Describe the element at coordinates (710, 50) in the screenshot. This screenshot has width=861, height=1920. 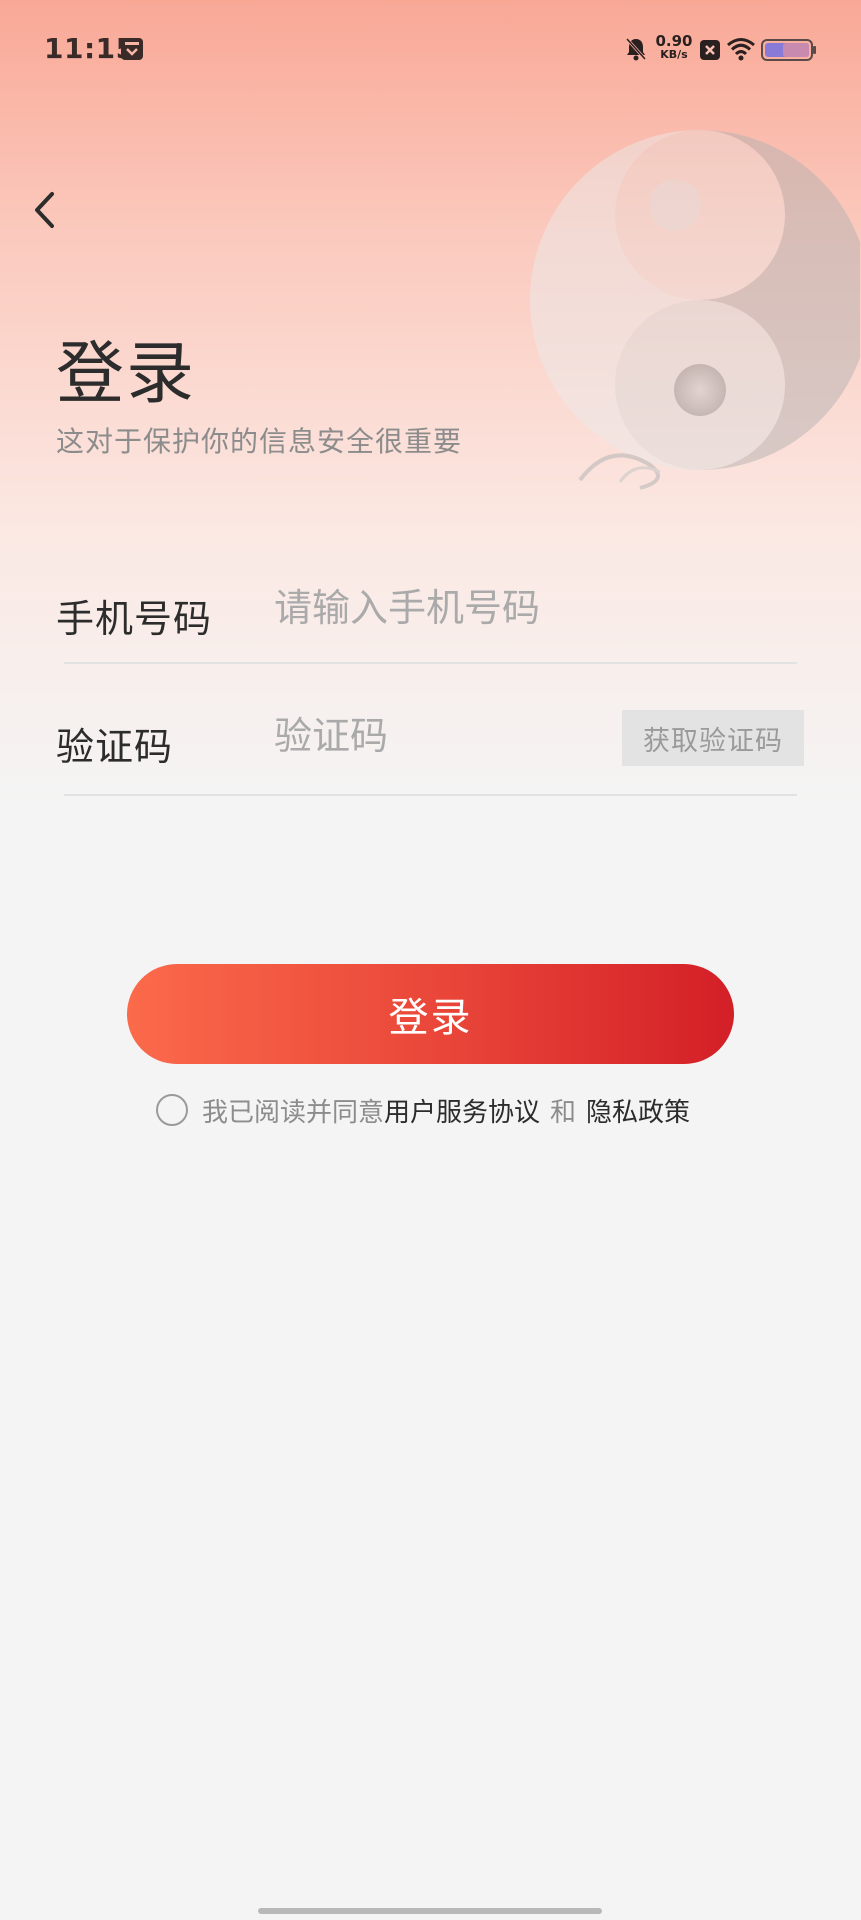
I see `x-icon` at that location.